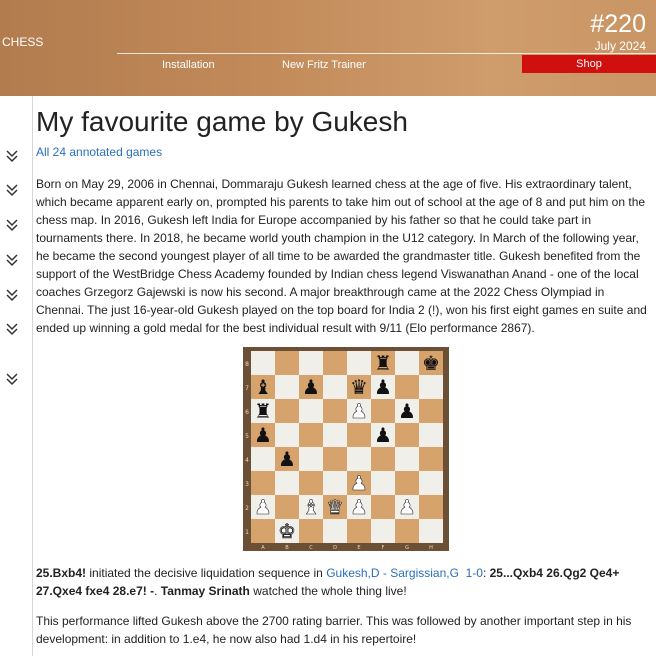 This screenshot has height=656, width=656. What do you see at coordinates (311, 507) in the screenshot?
I see `white-bishop-icon: ♝` at bounding box center [311, 507].